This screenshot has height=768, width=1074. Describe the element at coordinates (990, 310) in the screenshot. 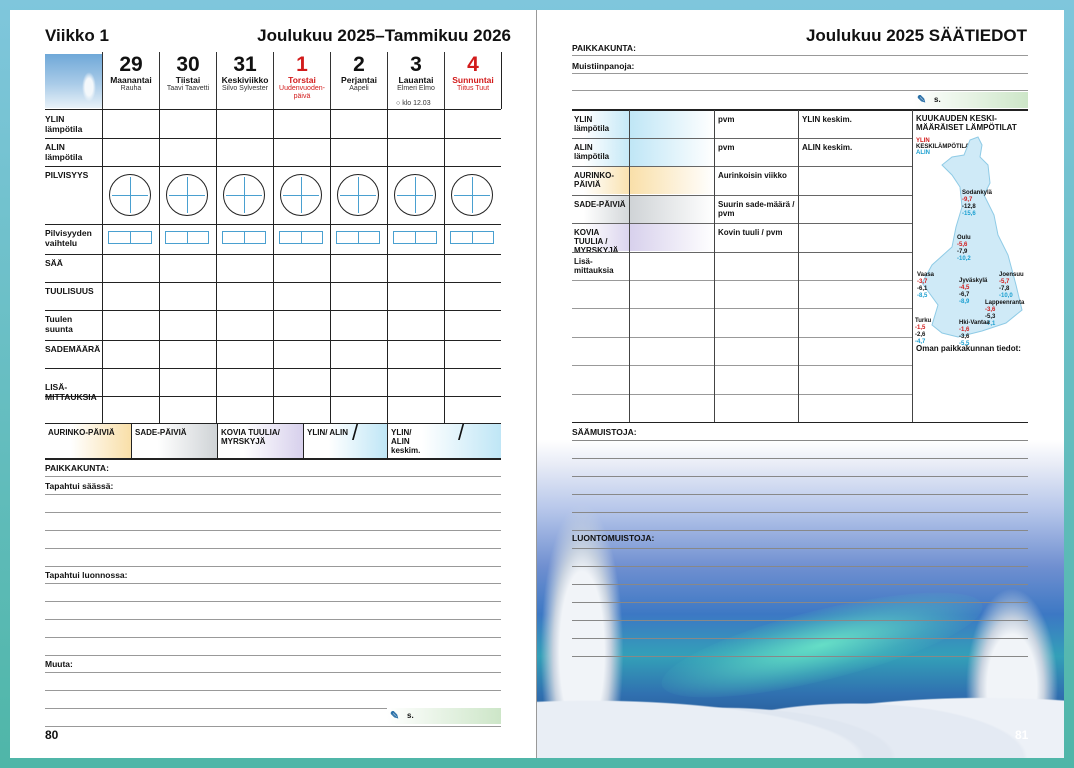

I see `city-max: -3,6` at that location.